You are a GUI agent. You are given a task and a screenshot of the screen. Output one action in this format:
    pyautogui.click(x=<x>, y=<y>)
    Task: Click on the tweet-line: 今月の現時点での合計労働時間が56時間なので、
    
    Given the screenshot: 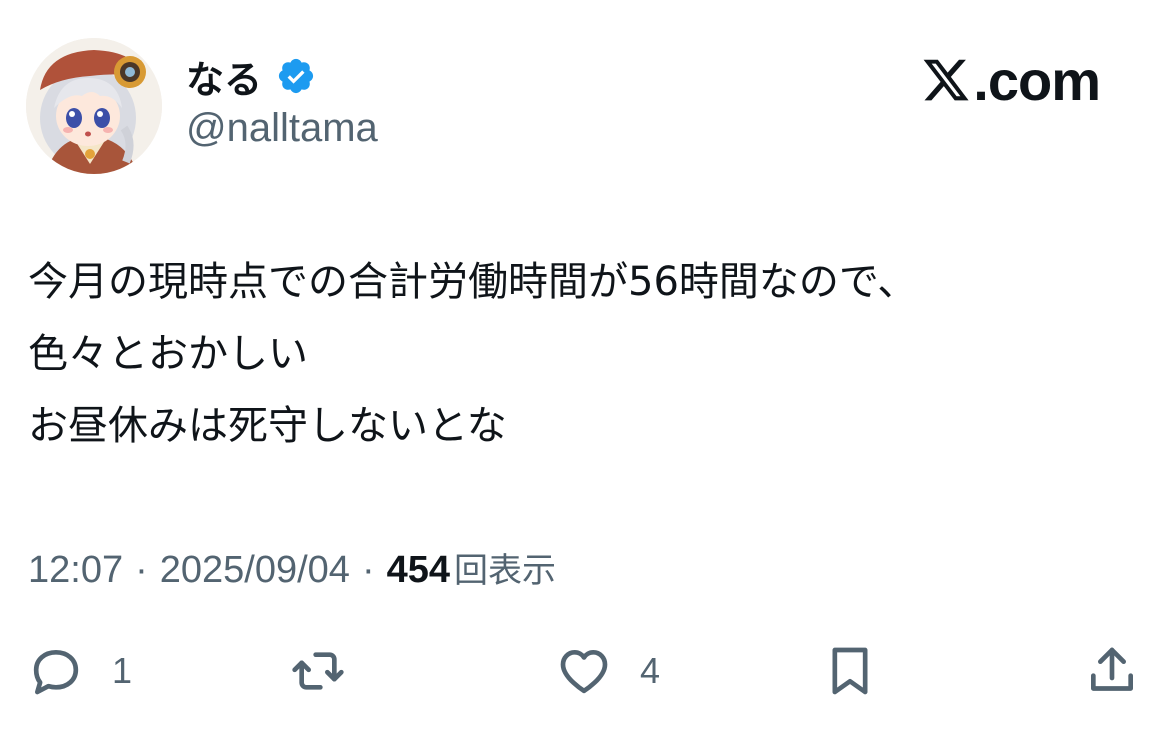 What is the action you would take?
    pyautogui.click(x=473, y=282)
    